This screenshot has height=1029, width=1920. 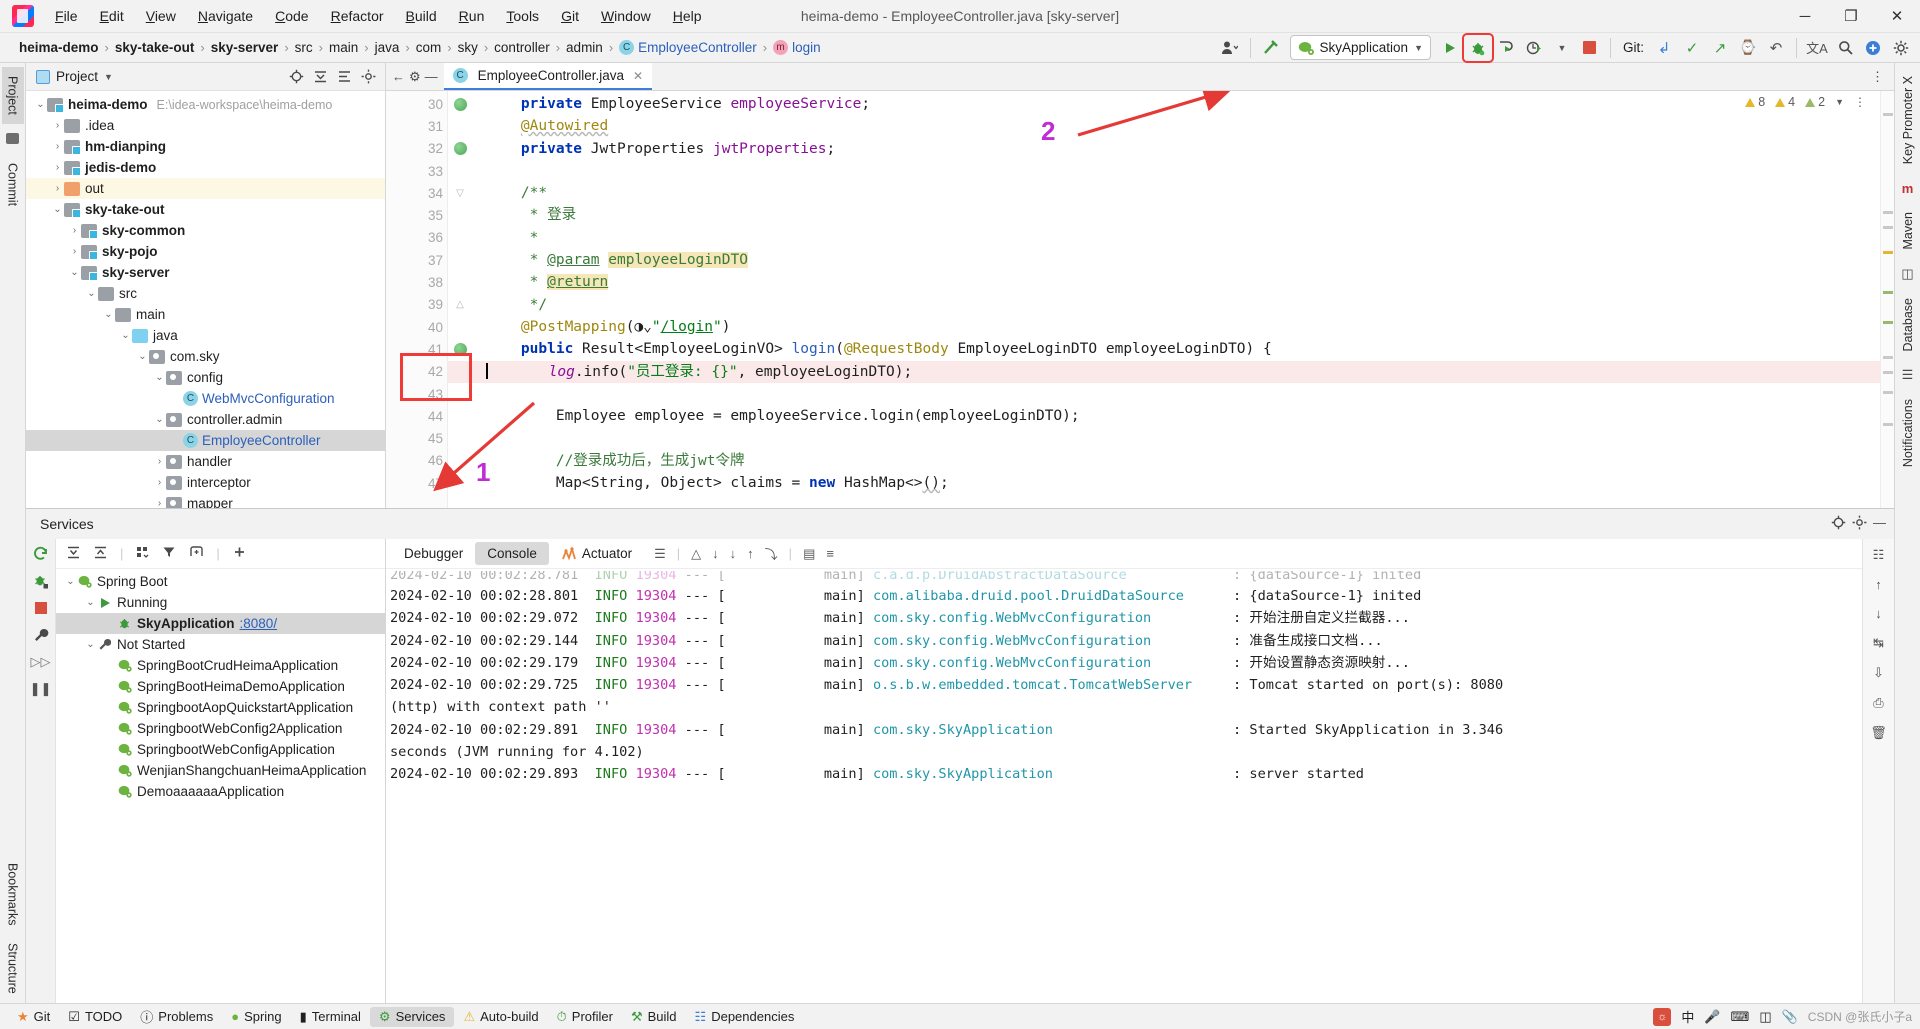 What do you see at coordinates (220, 686) in the screenshot?
I see `service-node-springbootheimademoapplication: · SpringBootHeimaDemoApplication` at bounding box center [220, 686].